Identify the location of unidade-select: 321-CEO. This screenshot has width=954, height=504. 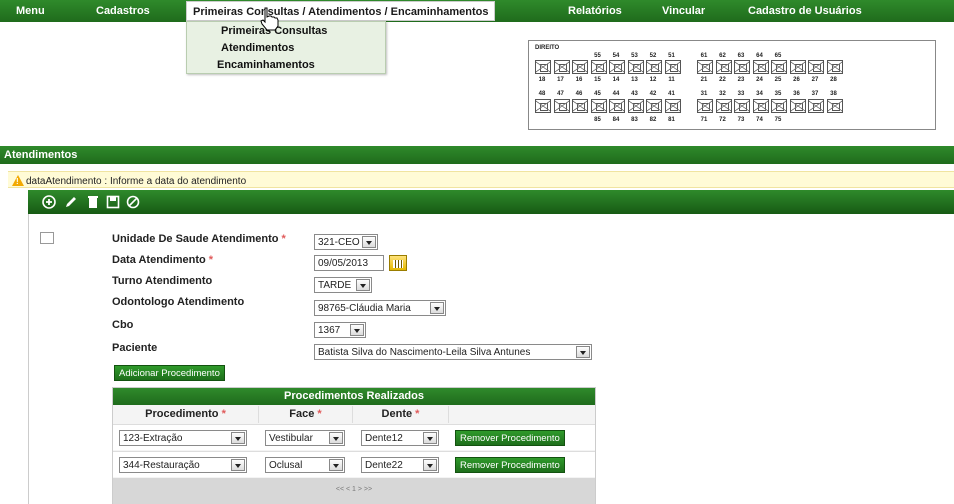
(346, 242).